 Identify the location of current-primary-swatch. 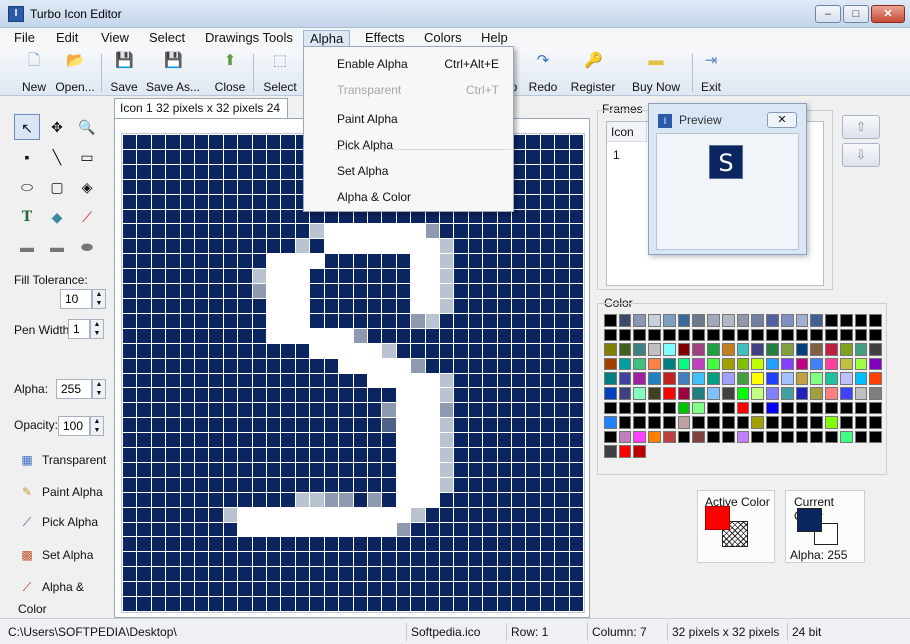
(809, 520).